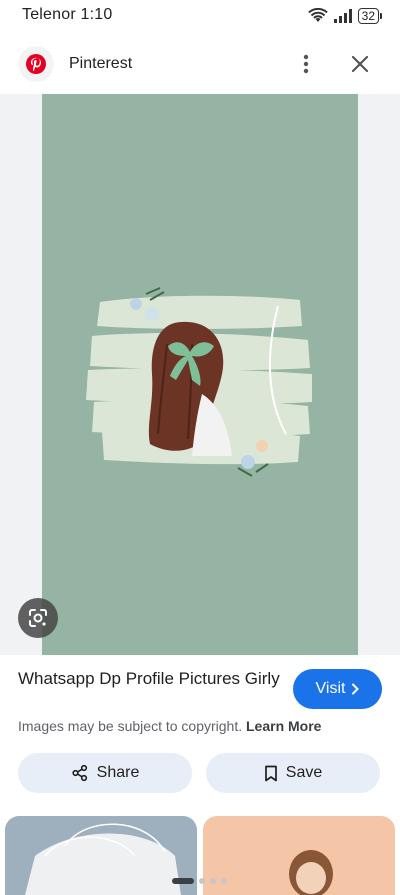 The width and height of the screenshot is (400, 895). Describe the element at coordinates (200, 64) in the screenshot. I see `source-header: Pinterest` at that location.